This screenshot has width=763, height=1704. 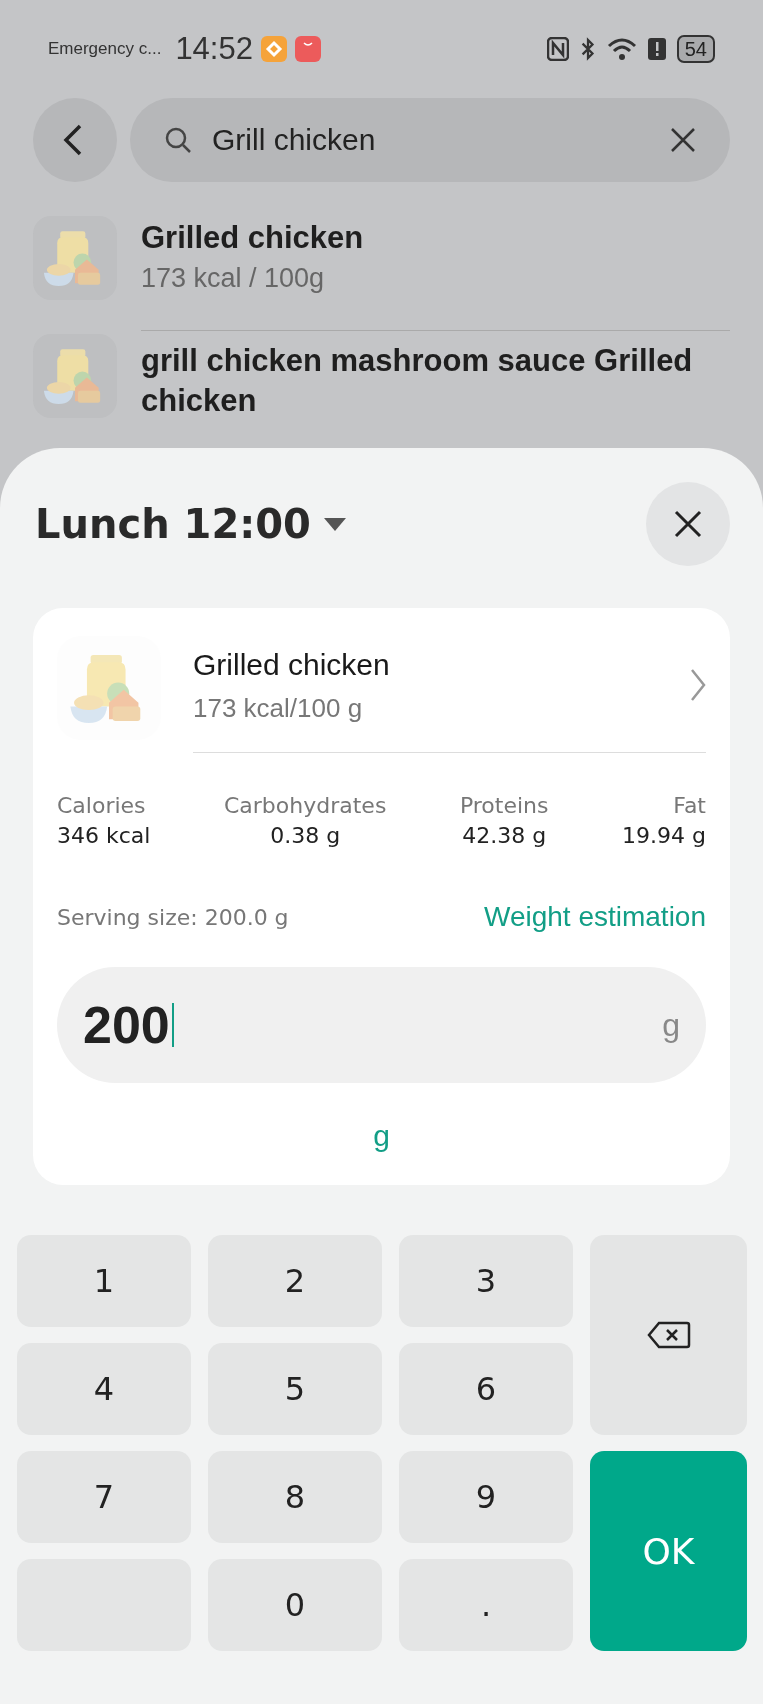 I want to click on nfc-icon, so click(x=557, y=49).